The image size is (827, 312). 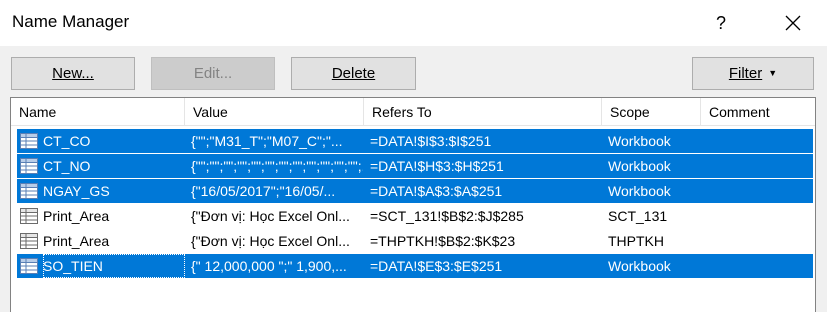 What do you see at coordinates (76, 191) in the screenshot?
I see `row-name: NGAY_GS` at bounding box center [76, 191].